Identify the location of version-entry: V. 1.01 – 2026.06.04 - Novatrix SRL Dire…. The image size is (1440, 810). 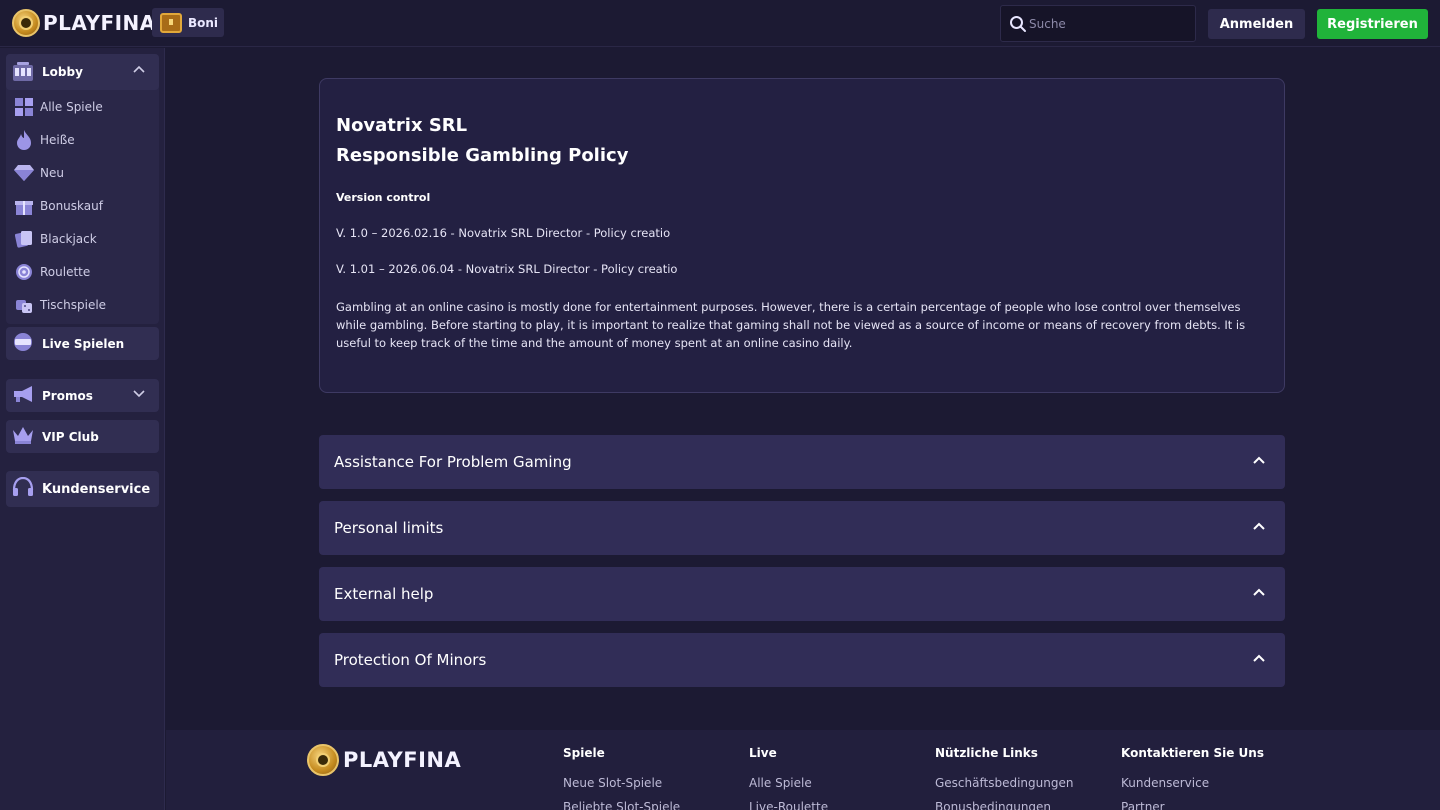
(507, 269).